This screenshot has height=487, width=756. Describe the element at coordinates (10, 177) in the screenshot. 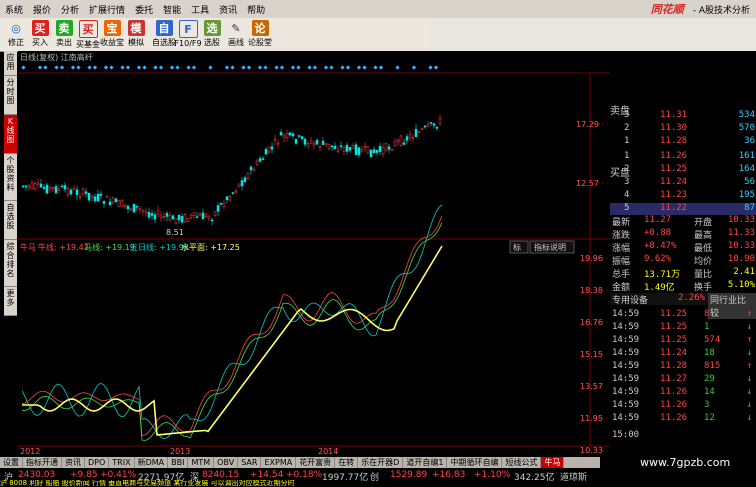

I see `tab-stock-info: 个股资料` at that location.